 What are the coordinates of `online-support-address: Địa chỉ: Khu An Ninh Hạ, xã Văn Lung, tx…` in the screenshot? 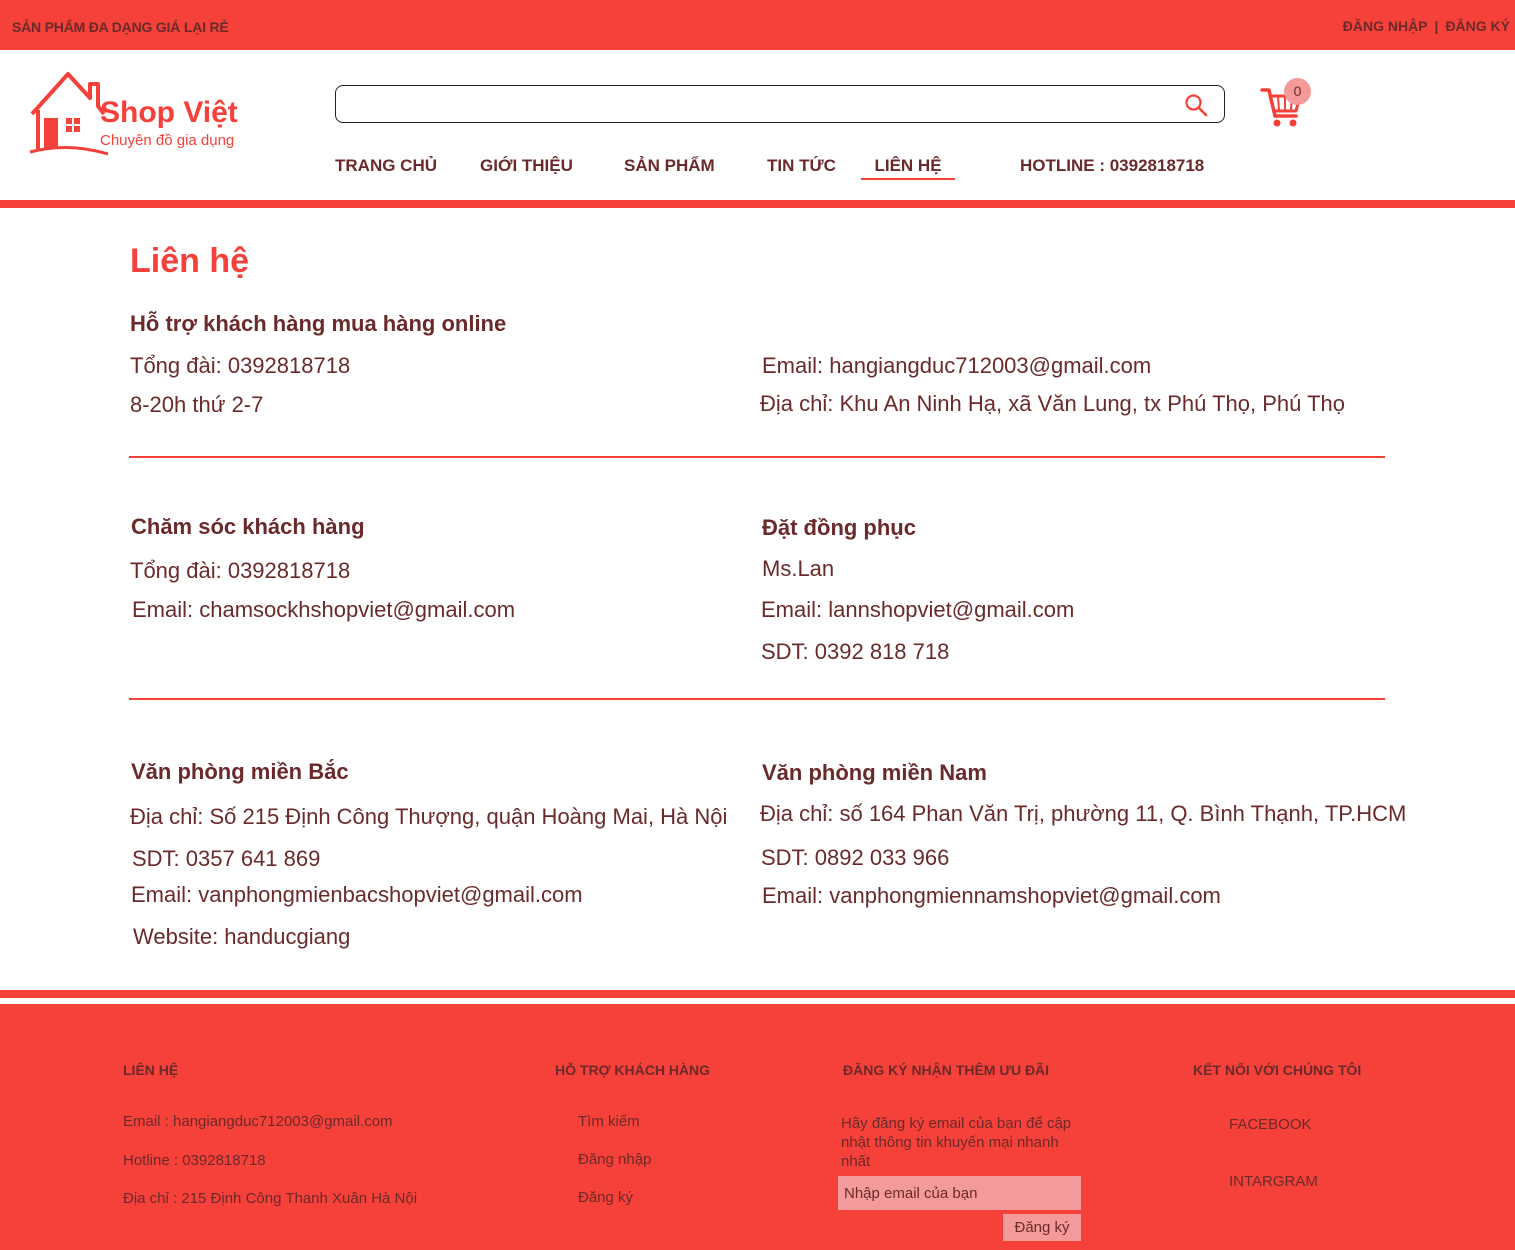 It's located at (1052, 403).